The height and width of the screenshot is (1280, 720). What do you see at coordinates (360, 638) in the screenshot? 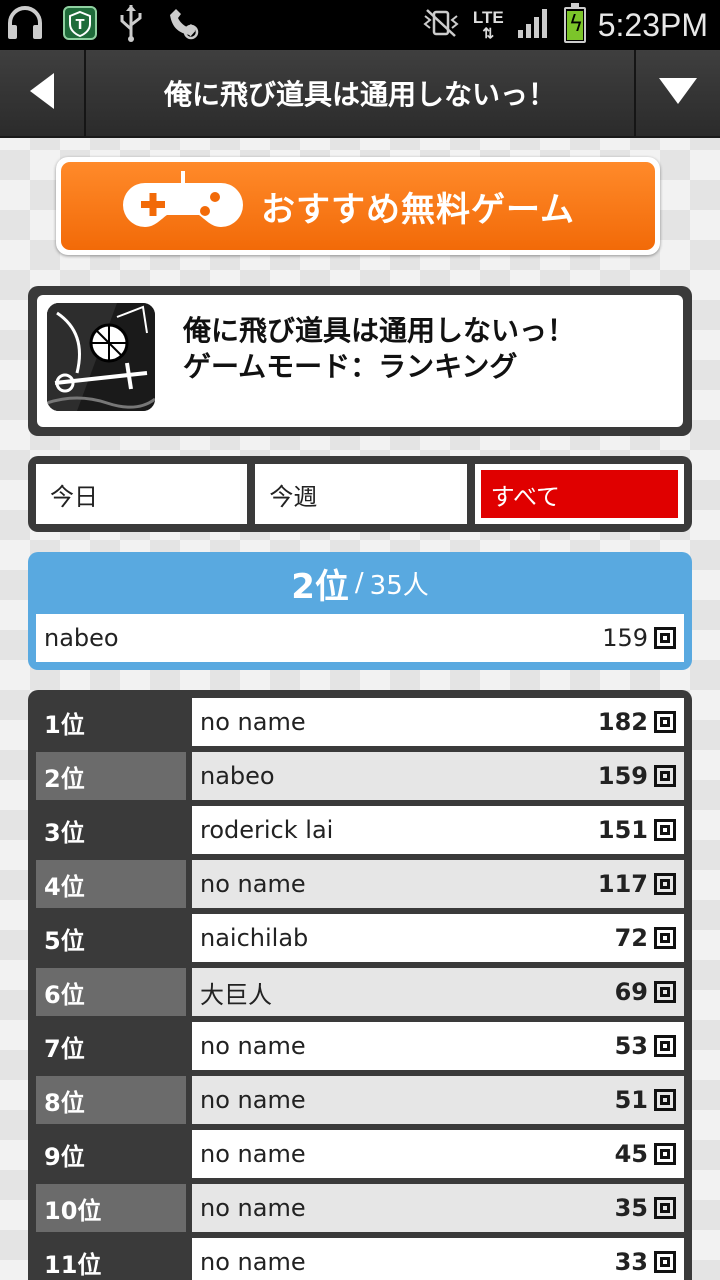
I see `my-rank-row: nabeo 159` at bounding box center [360, 638].